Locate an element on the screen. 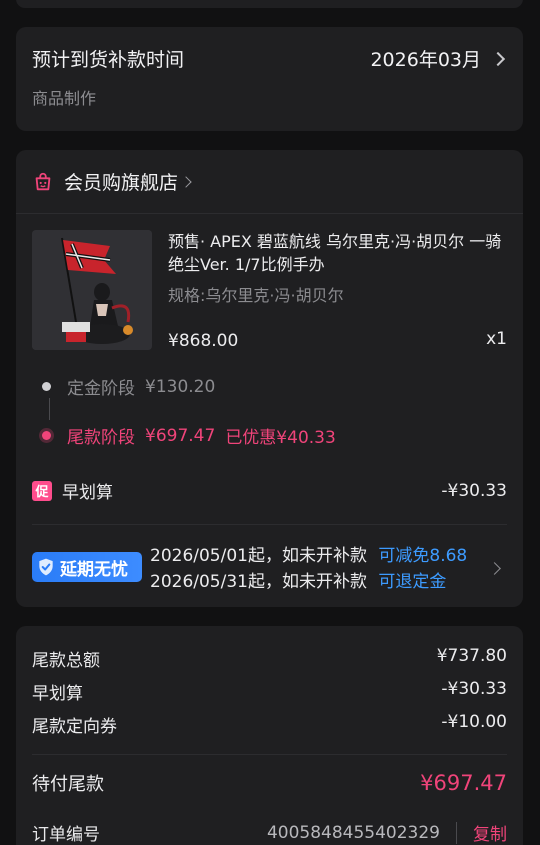  order-number-label: 订单编号 is located at coordinates (66, 835).